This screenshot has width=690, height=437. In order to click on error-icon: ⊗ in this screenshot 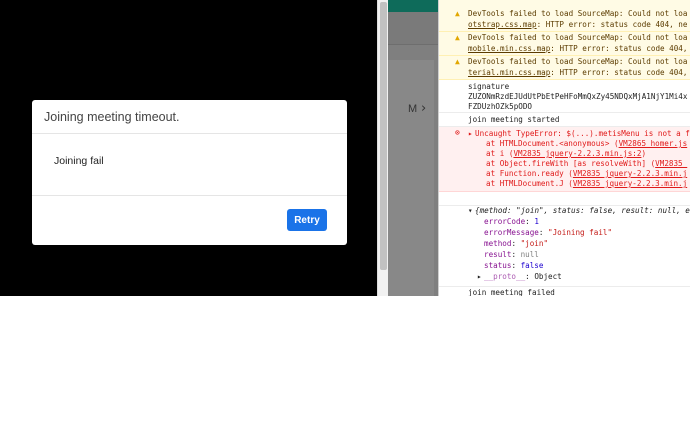, I will do `click(457, 132)`.